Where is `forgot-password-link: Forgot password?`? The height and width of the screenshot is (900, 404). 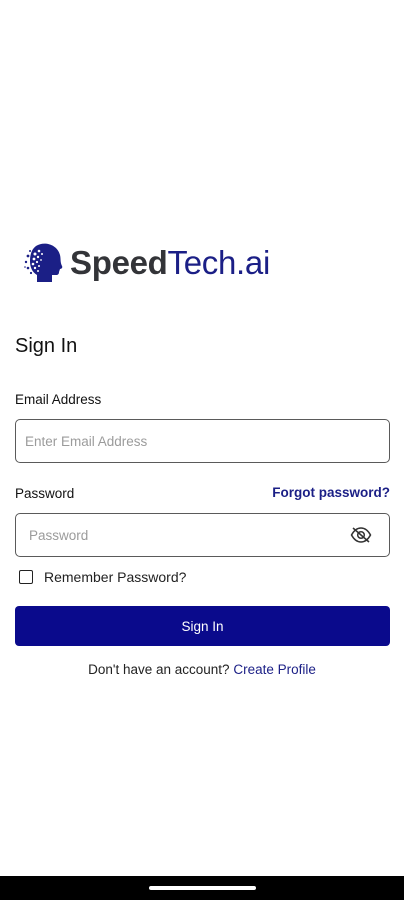 forgot-password-link: Forgot password? is located at coordinates (331, 492).